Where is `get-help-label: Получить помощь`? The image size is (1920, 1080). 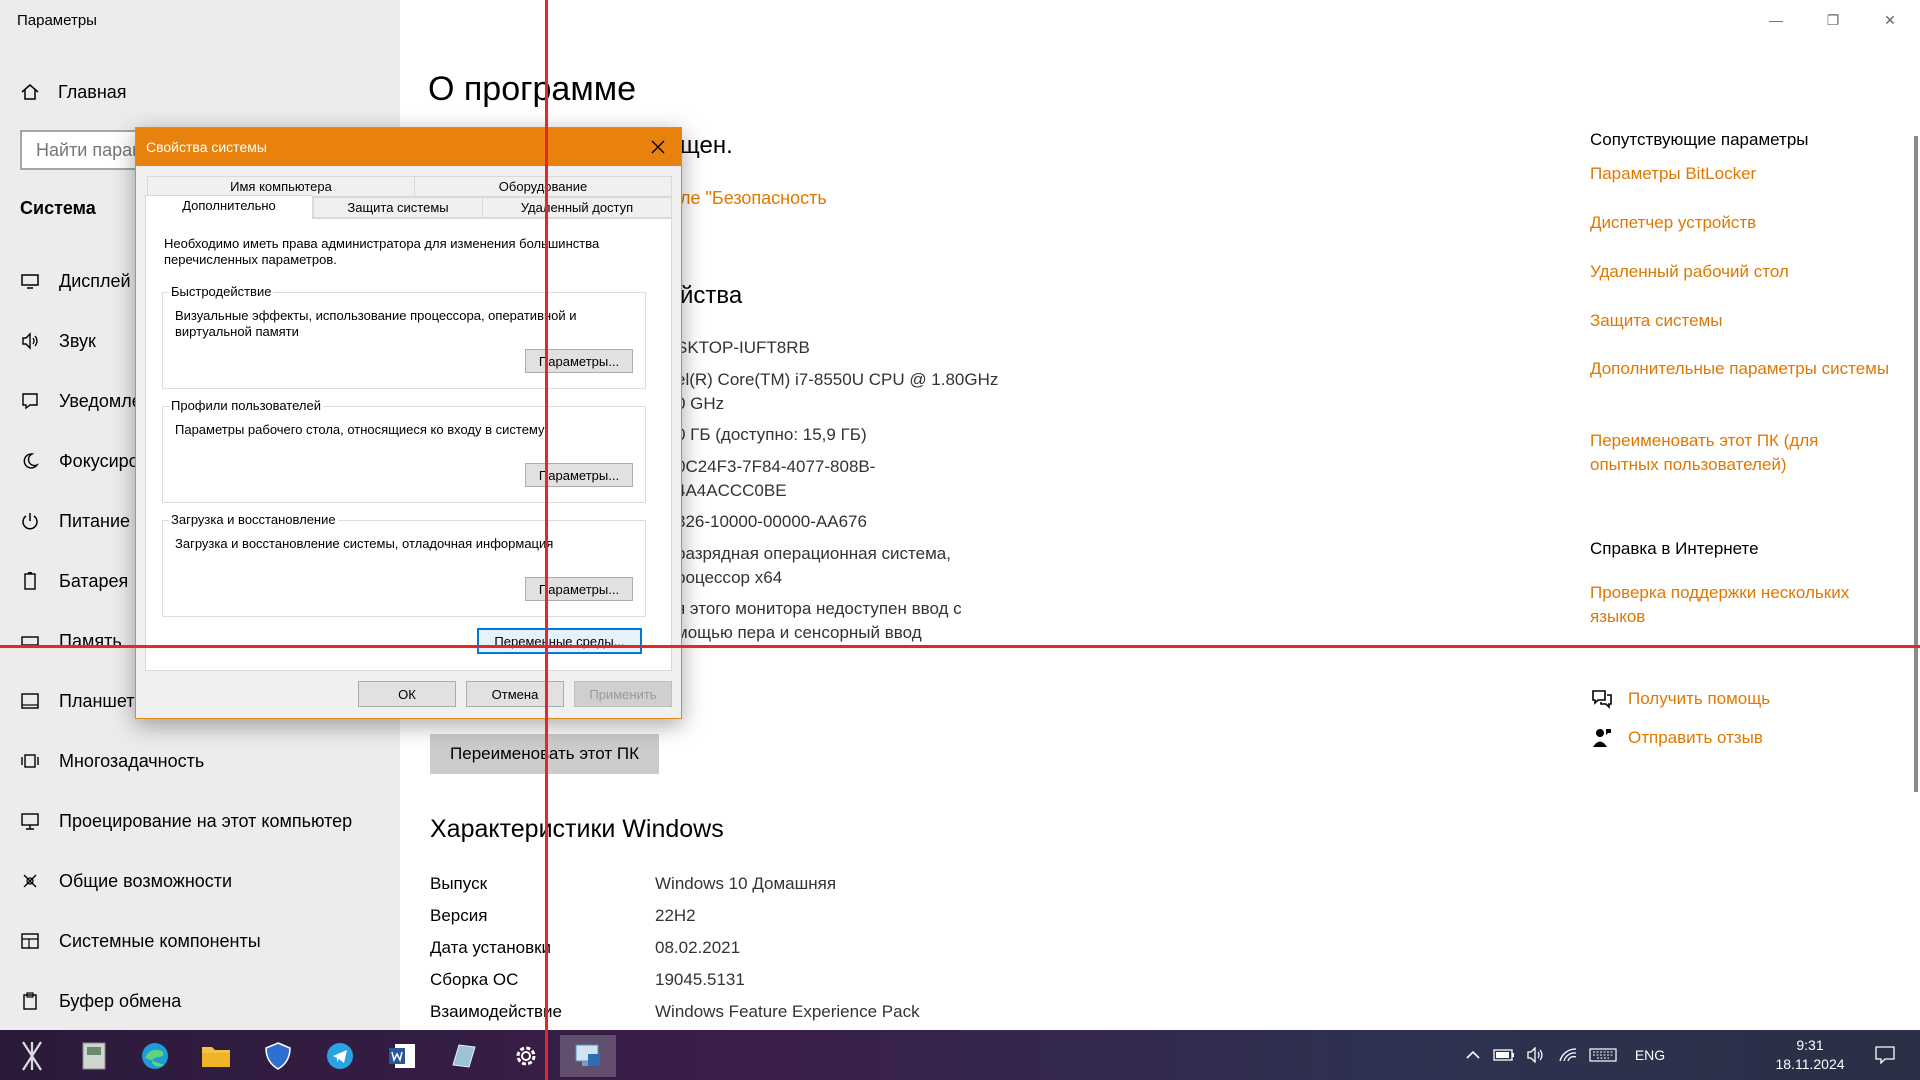
get-help-label: Получить помощь is located at coordinates (1699, 698).